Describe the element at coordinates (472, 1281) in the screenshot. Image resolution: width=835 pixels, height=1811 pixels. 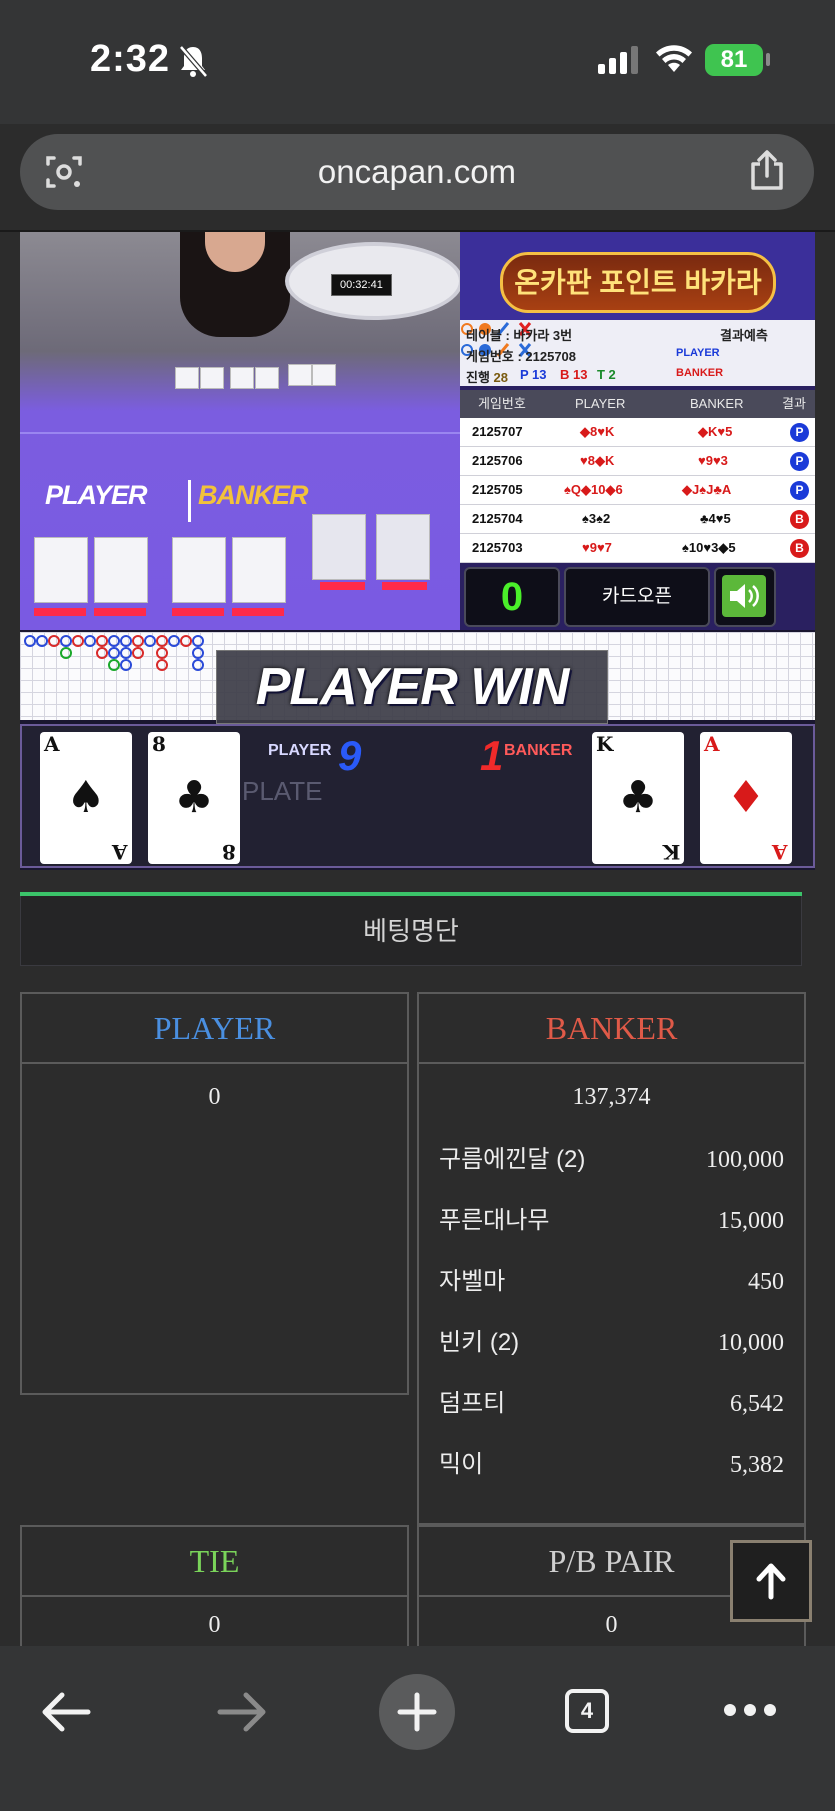
I see `bettor-name: 자벨마` at that location.